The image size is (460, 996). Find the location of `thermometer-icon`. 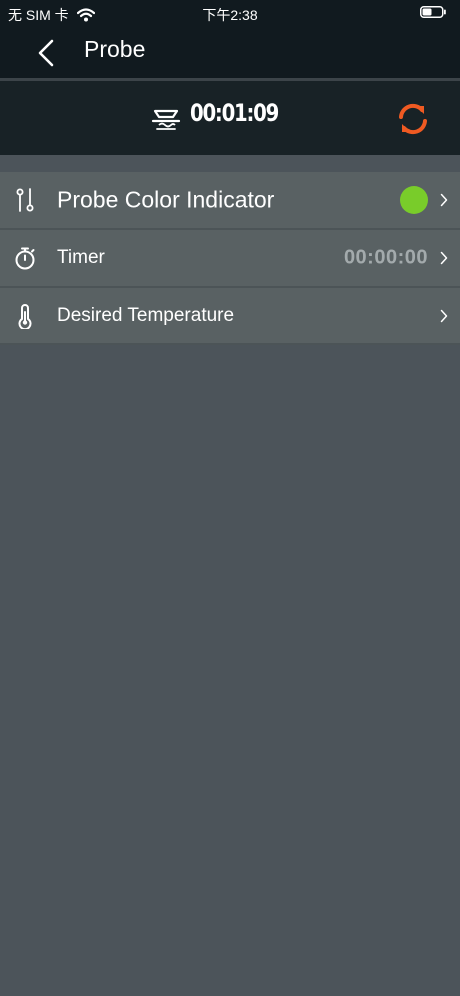

thermometer-icon is located at coordinates (25, 316).